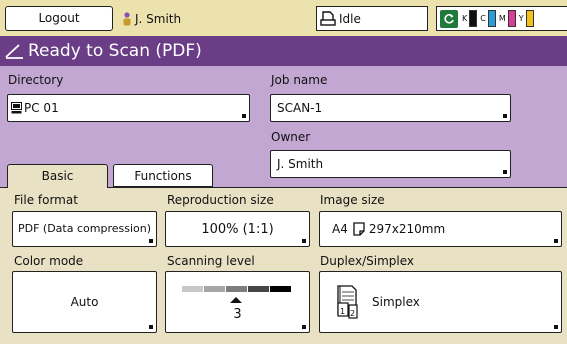 Image resolution: width=567 pixels, height=344 pixels. Describe the element at coordinates (283, 51) in the screenshot. I see `title-bar: Ready to Scan (PDF)` at that location.